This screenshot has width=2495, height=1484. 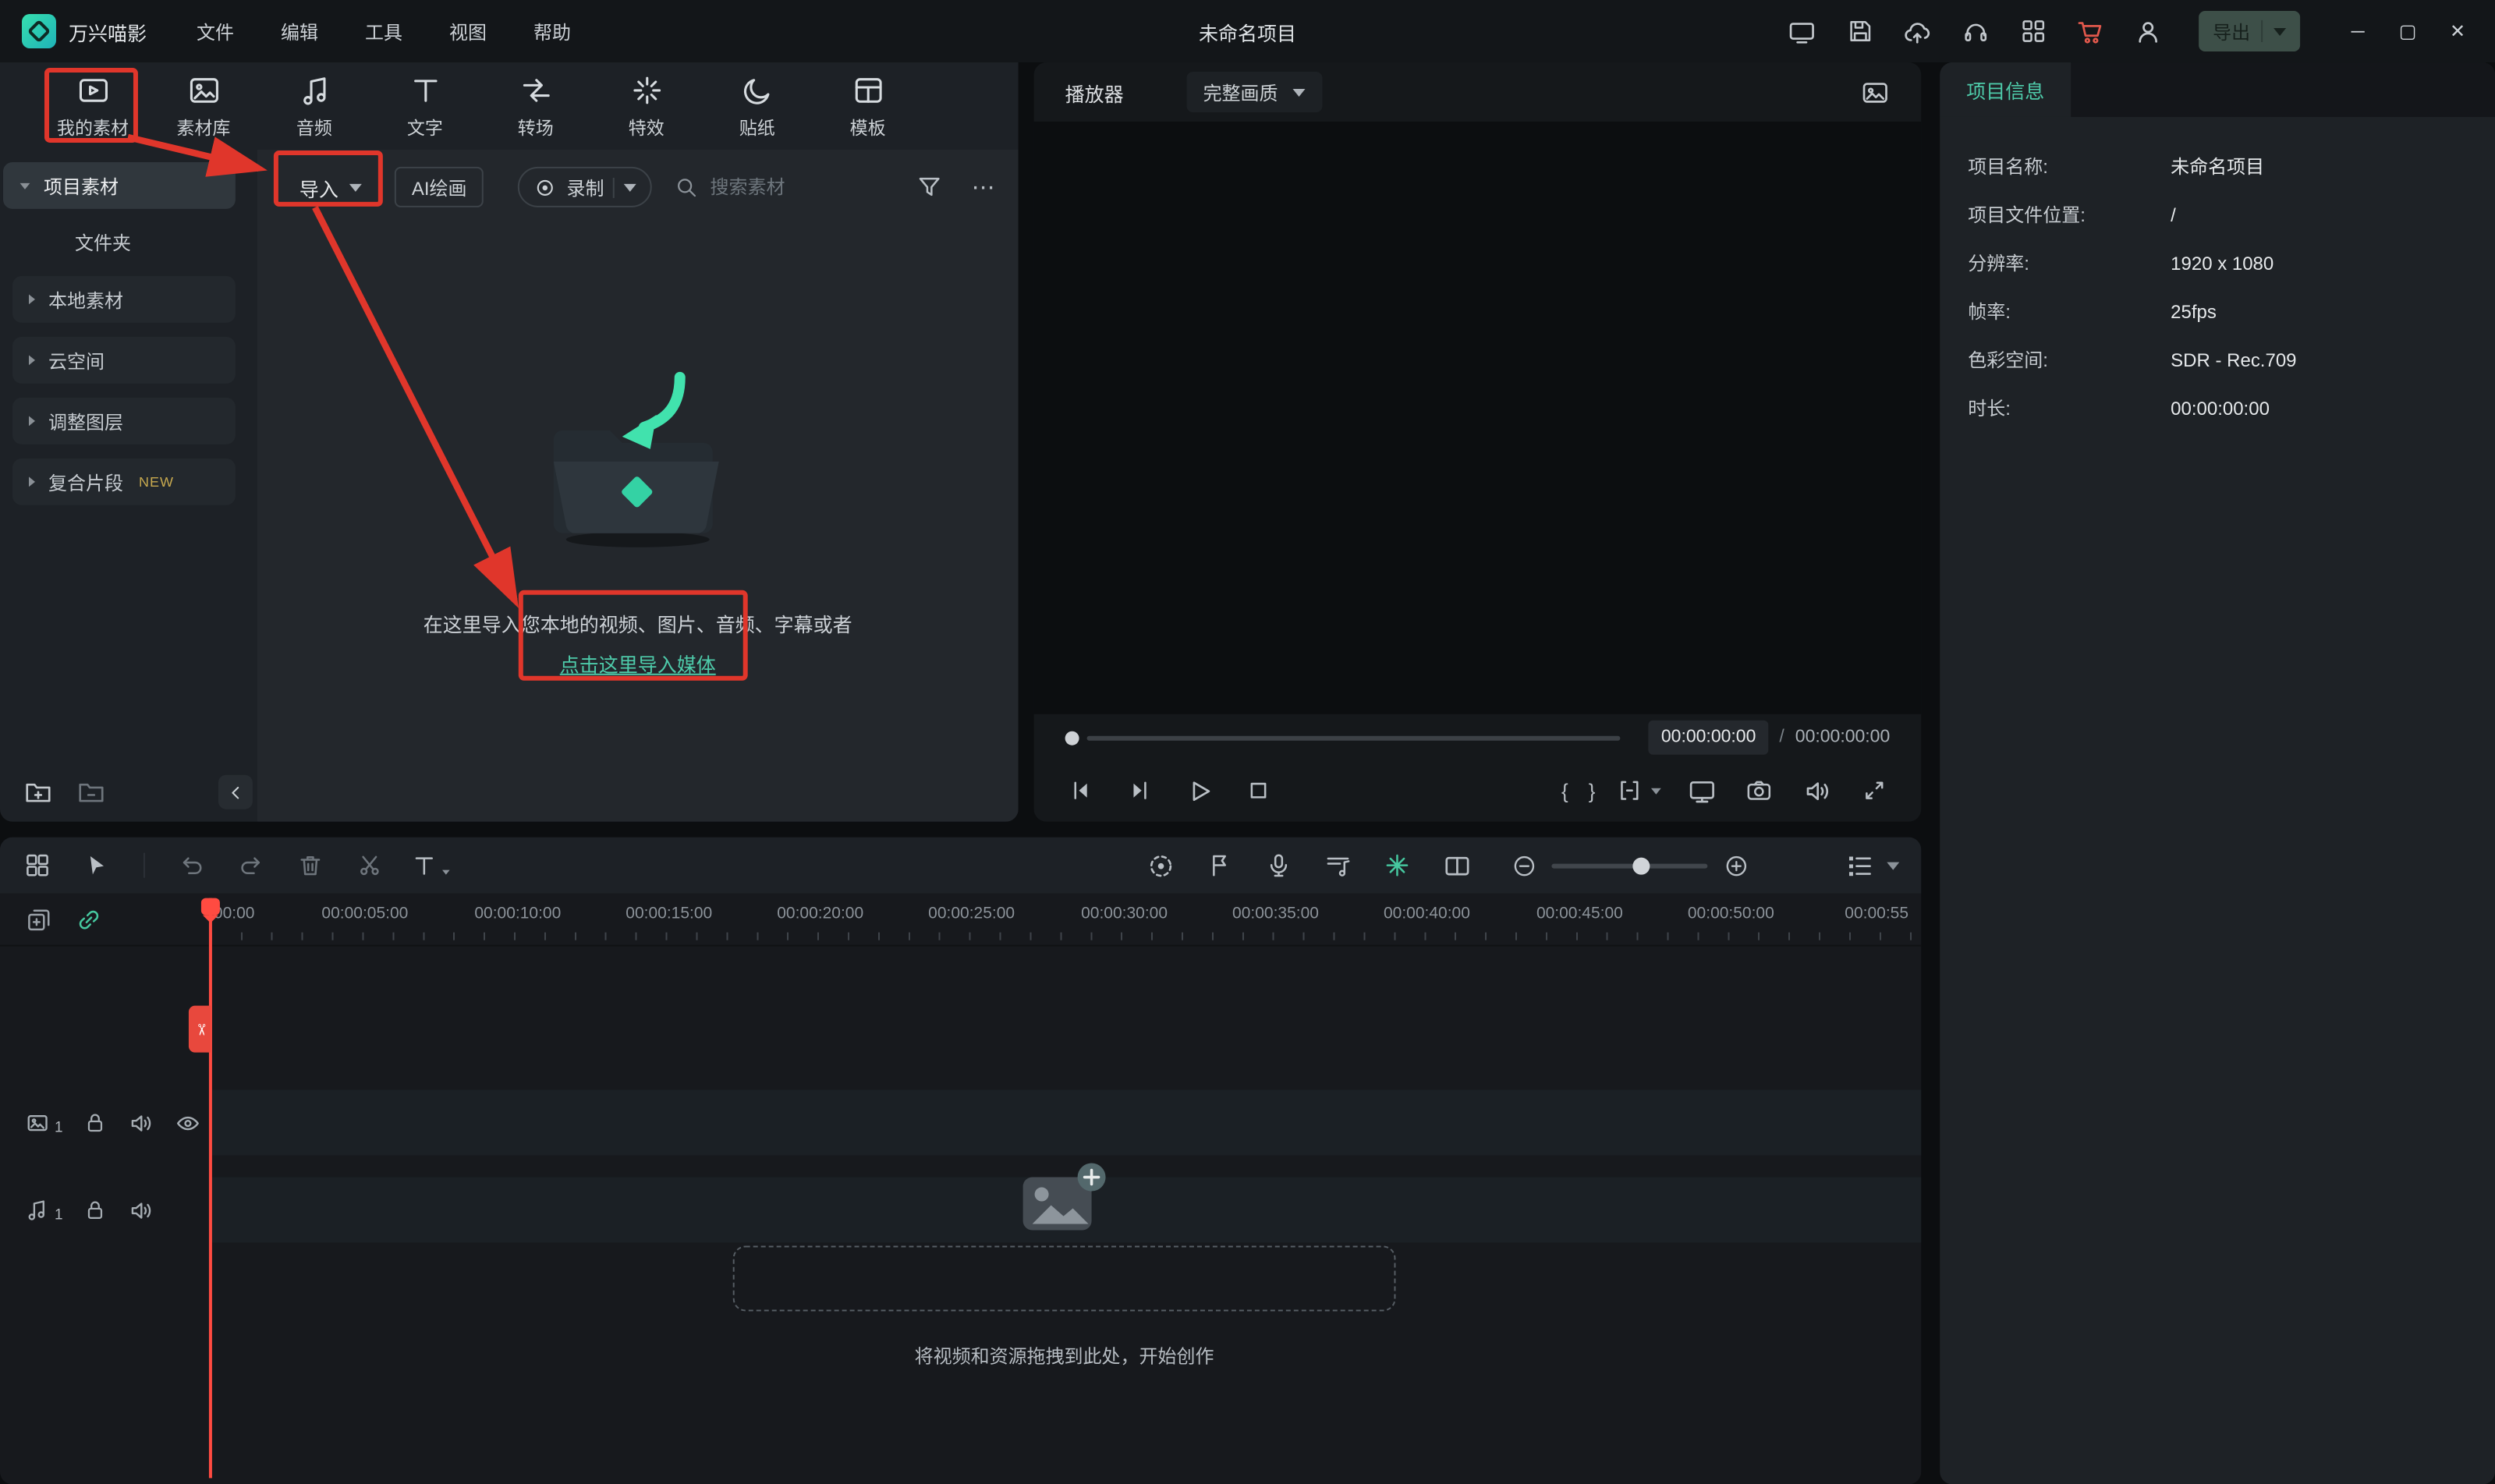 I want to click on mark-in-icon: {, so click(x=1564, y=790).